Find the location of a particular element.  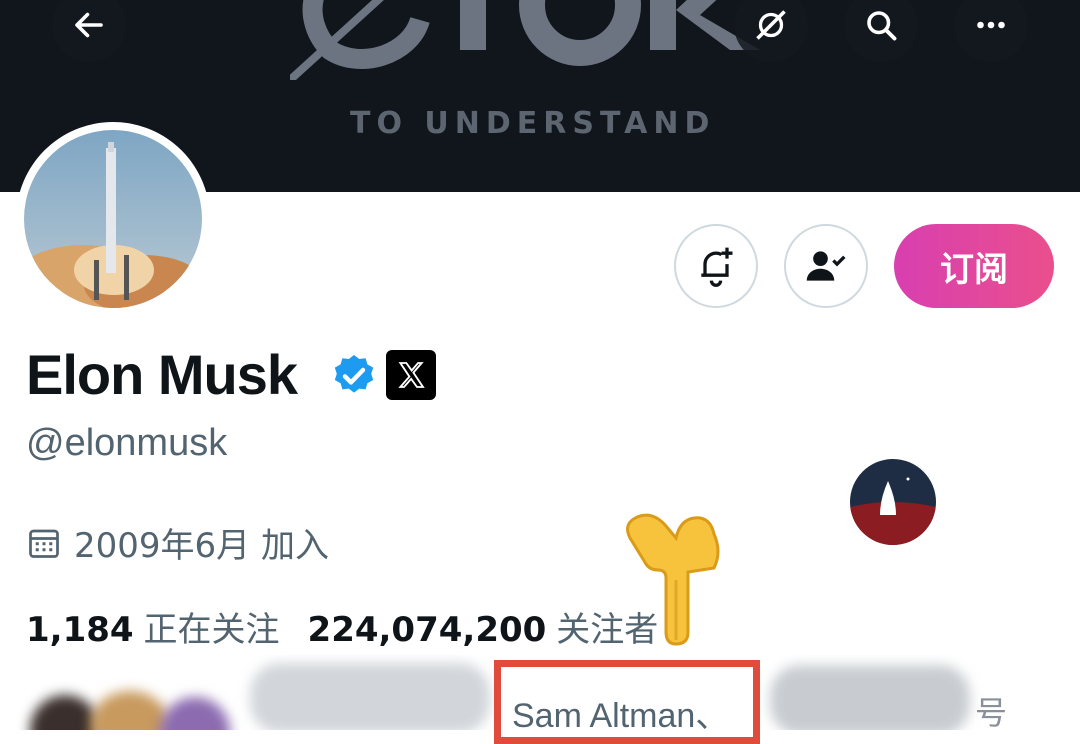

following-label: 正在关注 is located at coordinates (211, 630).